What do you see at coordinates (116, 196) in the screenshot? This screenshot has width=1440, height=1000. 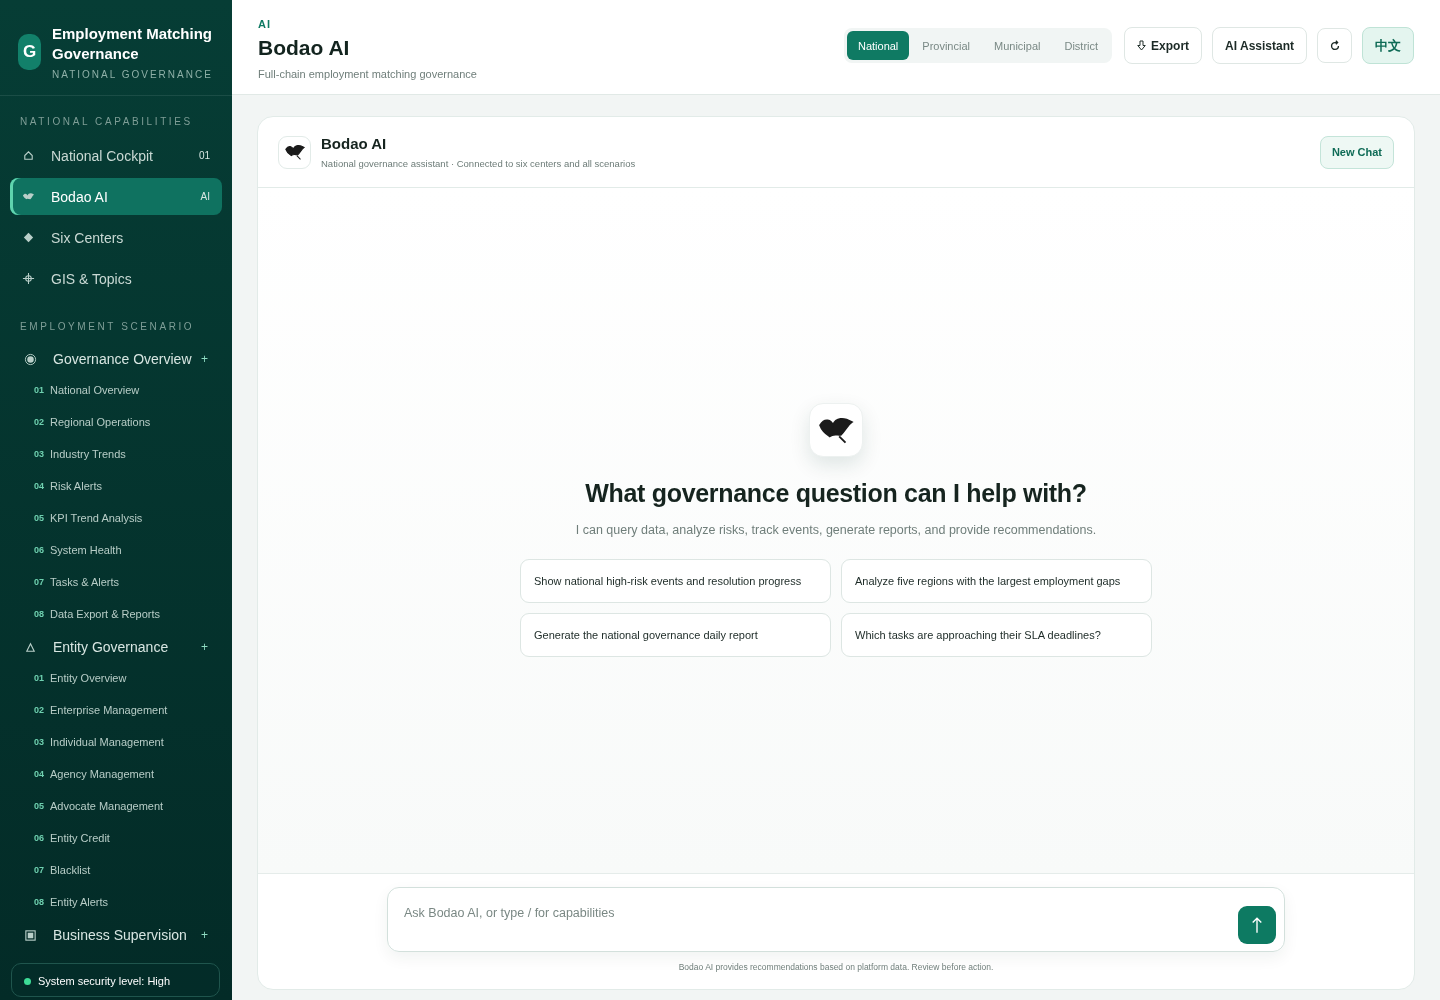 I see `nav-item: Bodao AI AI` at bounding box center [116, 196].